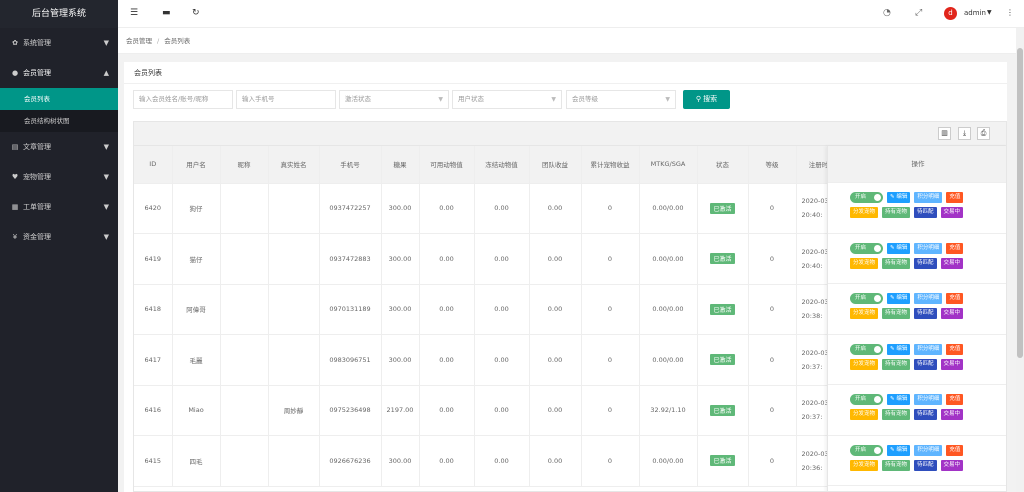 This screenshot has height=492, width=1024. What do you see at coordinates (59, 237) in the screenshot?
I see `menu-funds: ¥ 资金管理 ▼` at bounding box center [59, 237].